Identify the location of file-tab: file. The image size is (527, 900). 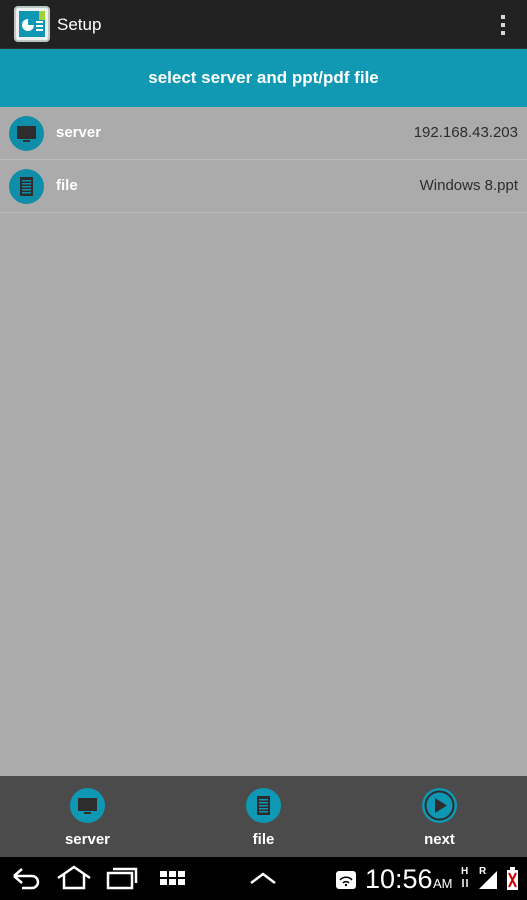
(263, 816).